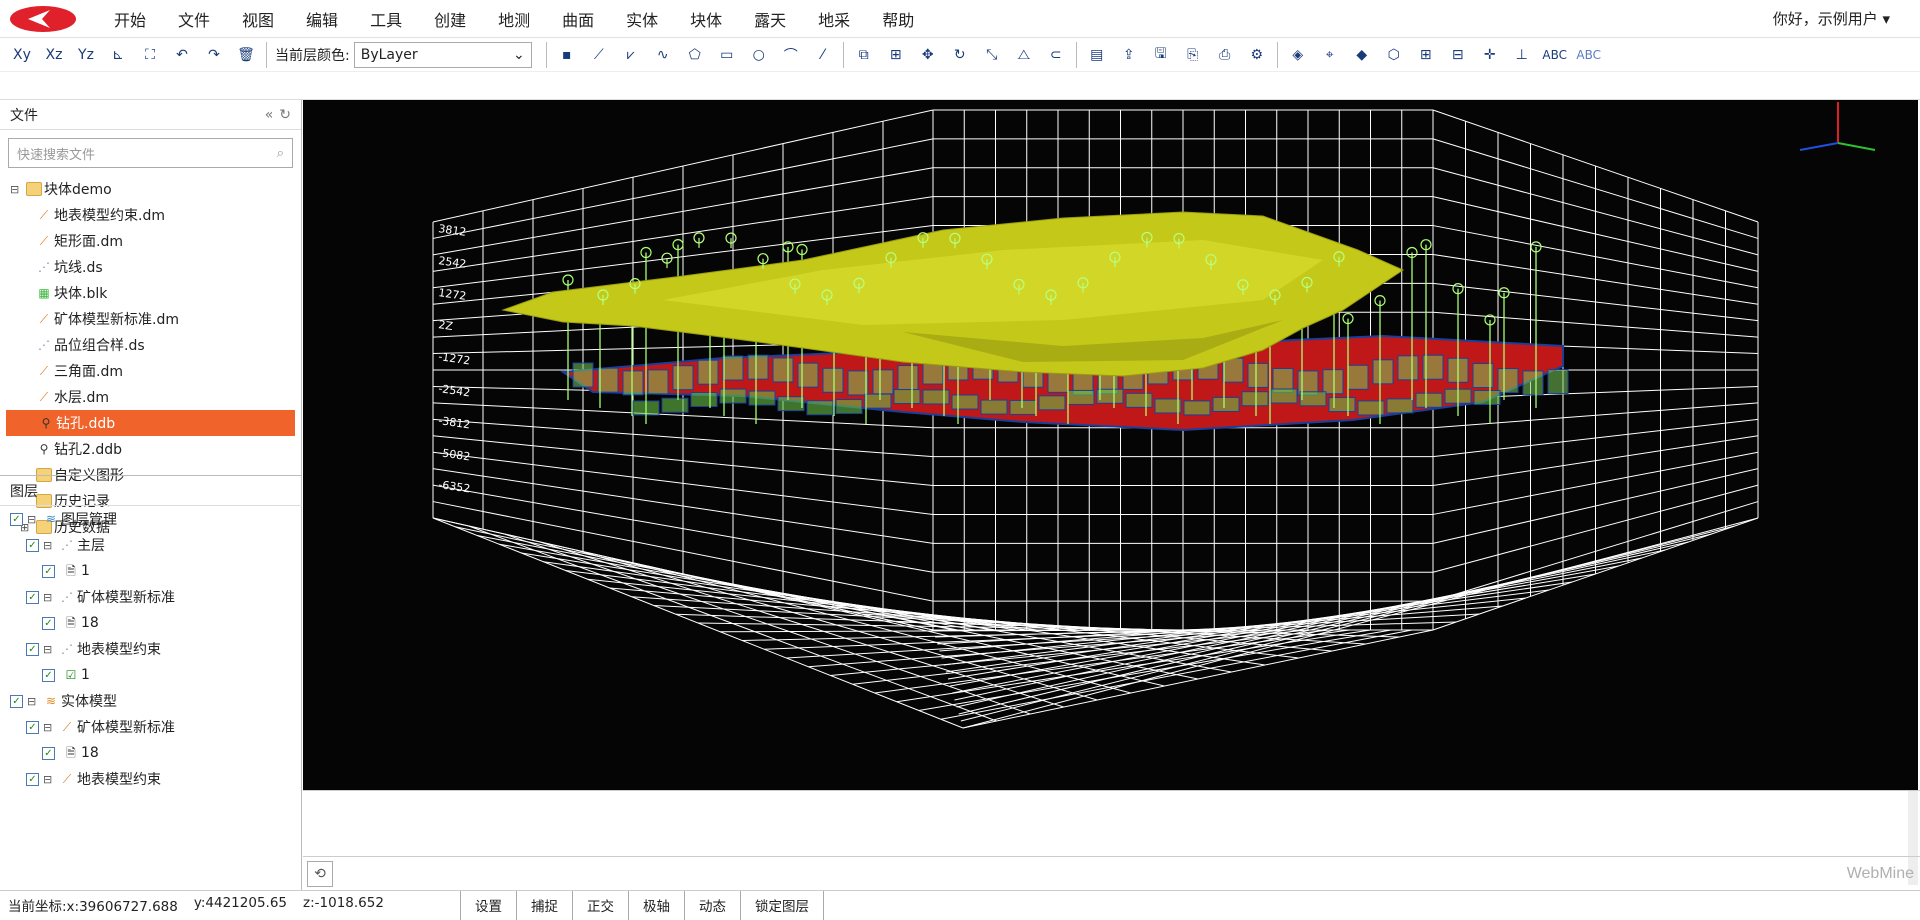 This screenshot has width=1920, height=920. I want to click on move-icon: ✥, so click(928, 55).